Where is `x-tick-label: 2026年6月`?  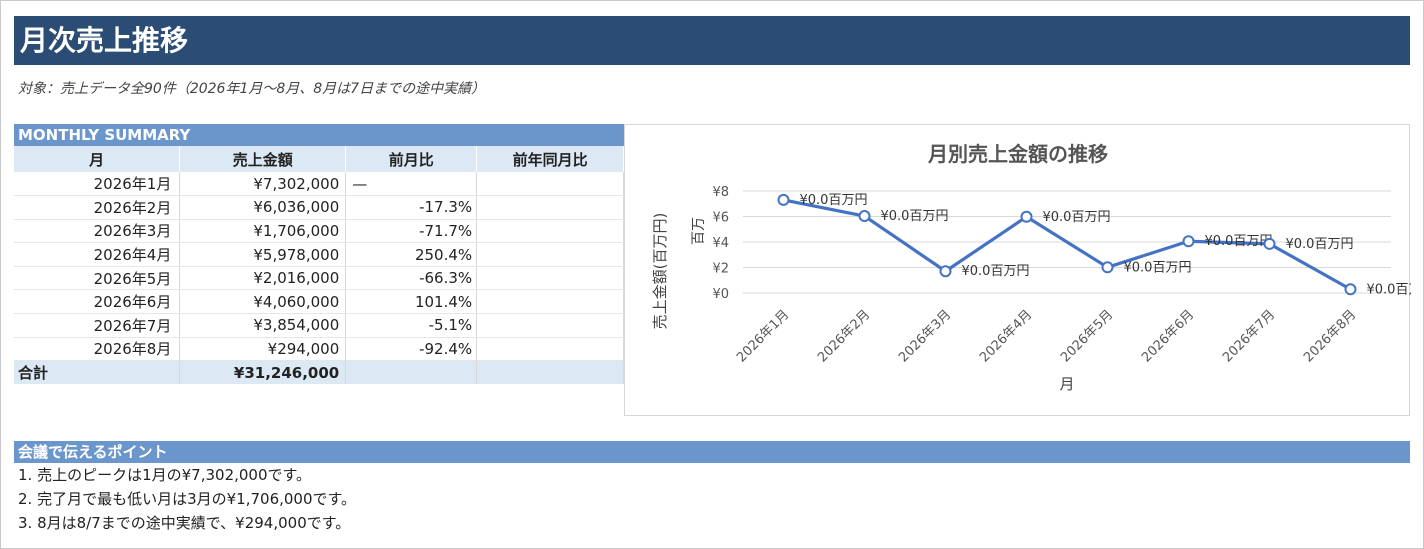 x-tick-label: 2026年6月 is located at coordinates (1168, 336).